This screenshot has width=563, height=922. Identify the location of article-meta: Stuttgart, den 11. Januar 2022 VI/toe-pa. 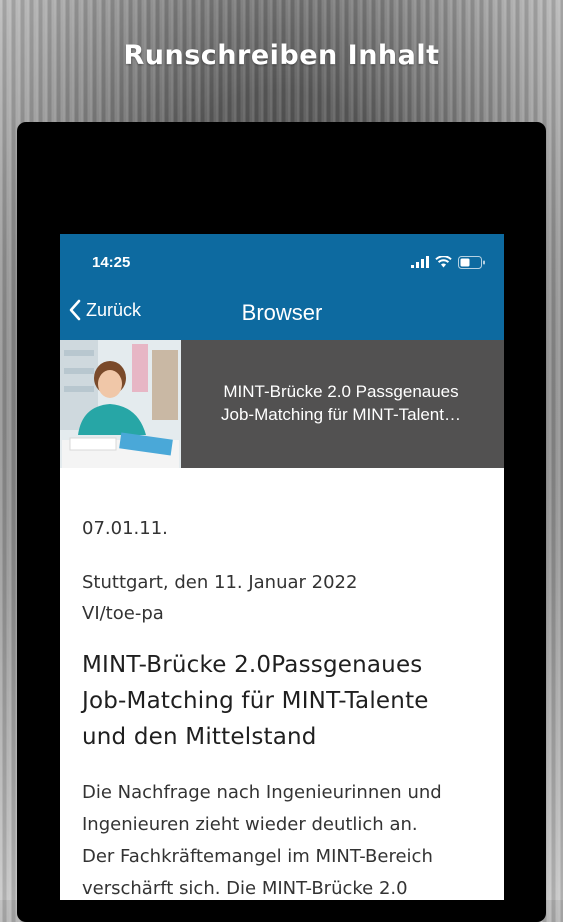
(287, 598).